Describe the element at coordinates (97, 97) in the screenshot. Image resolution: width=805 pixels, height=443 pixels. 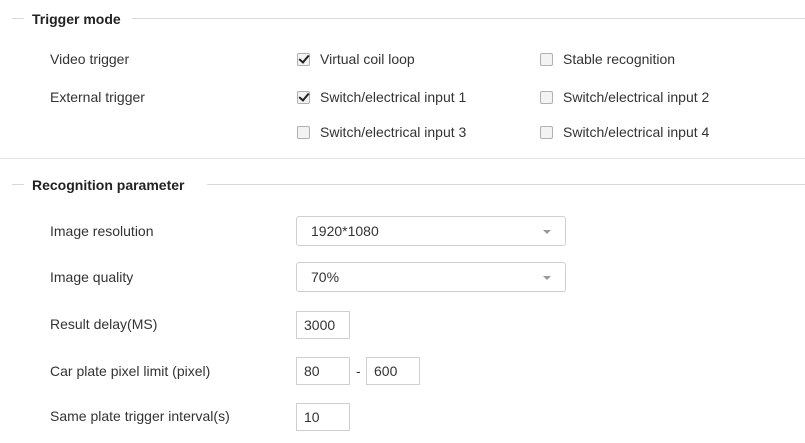
I see `external-trigger-label: External trigger` at that location.